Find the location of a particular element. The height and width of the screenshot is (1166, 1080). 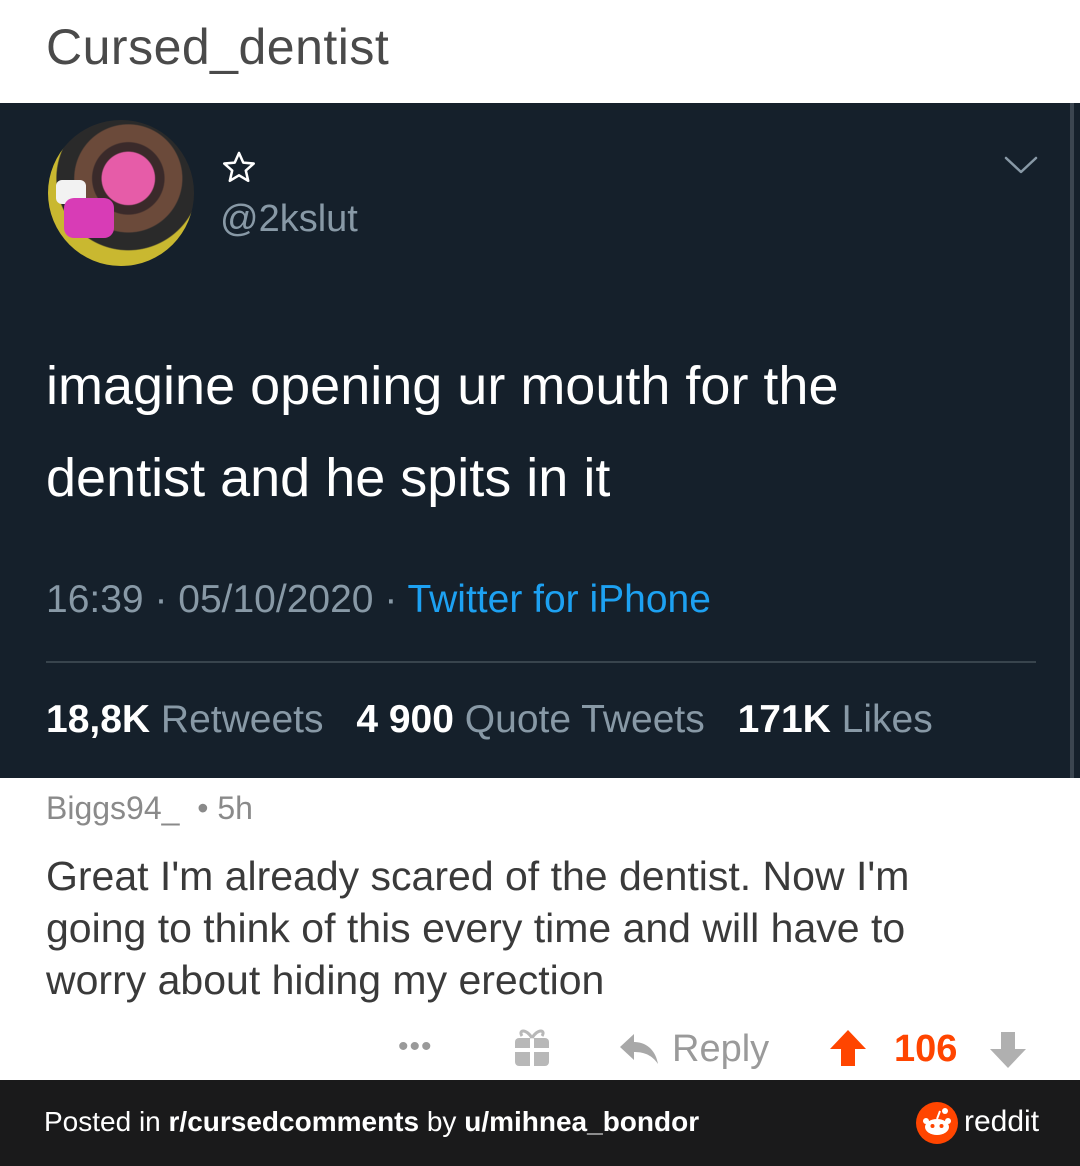

tweet-meta: 16:39 · 05/10/2020 · Twitter for iPhone is located at coordinates (378, 600).